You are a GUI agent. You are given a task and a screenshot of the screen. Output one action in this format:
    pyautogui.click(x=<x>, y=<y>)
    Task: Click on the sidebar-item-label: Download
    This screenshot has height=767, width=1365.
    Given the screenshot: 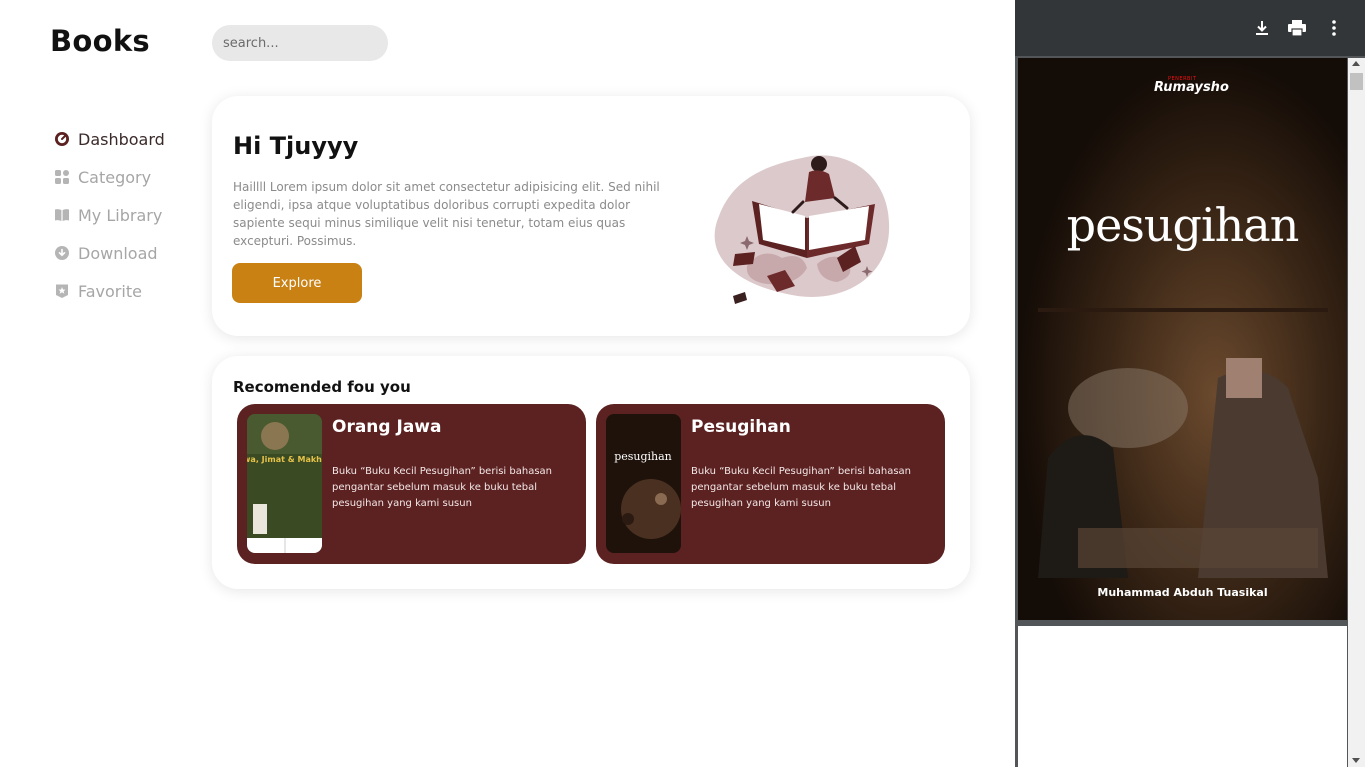 What is the action you would take?
    pyautogui.click(x=118, y=253)
    